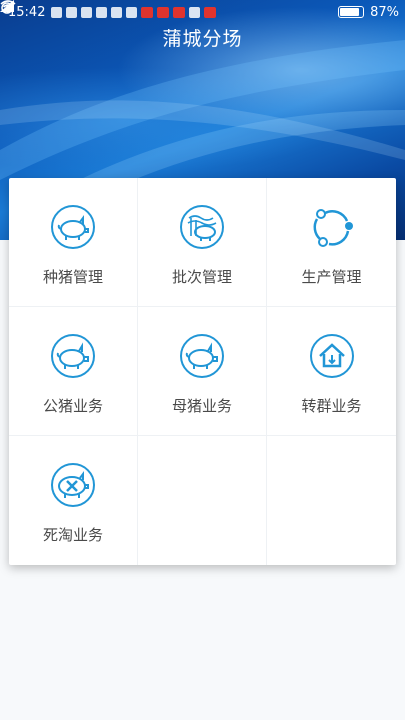 Image resolution: width=405 pixels, height=720 pixels. I want to click on menu-item-label: 批次管理, so click(201, 277).